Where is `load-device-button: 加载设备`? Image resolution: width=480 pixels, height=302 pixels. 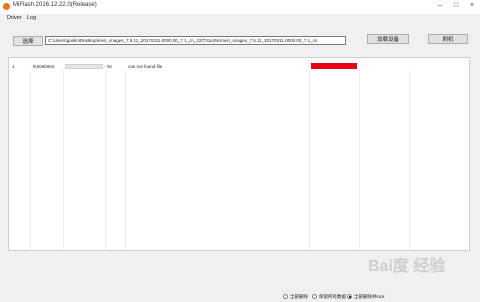 load-device-button: 加载设备 is located at coordinates (388, 39).